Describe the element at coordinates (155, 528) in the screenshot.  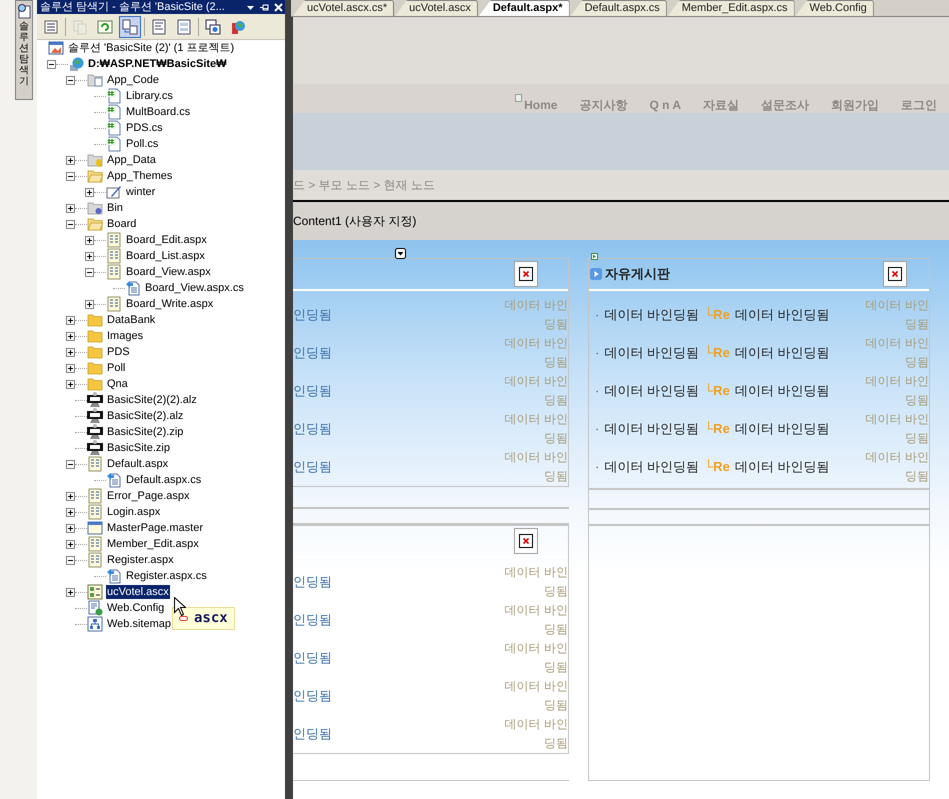
I see `tree-item: MasterPage.master` at that location.